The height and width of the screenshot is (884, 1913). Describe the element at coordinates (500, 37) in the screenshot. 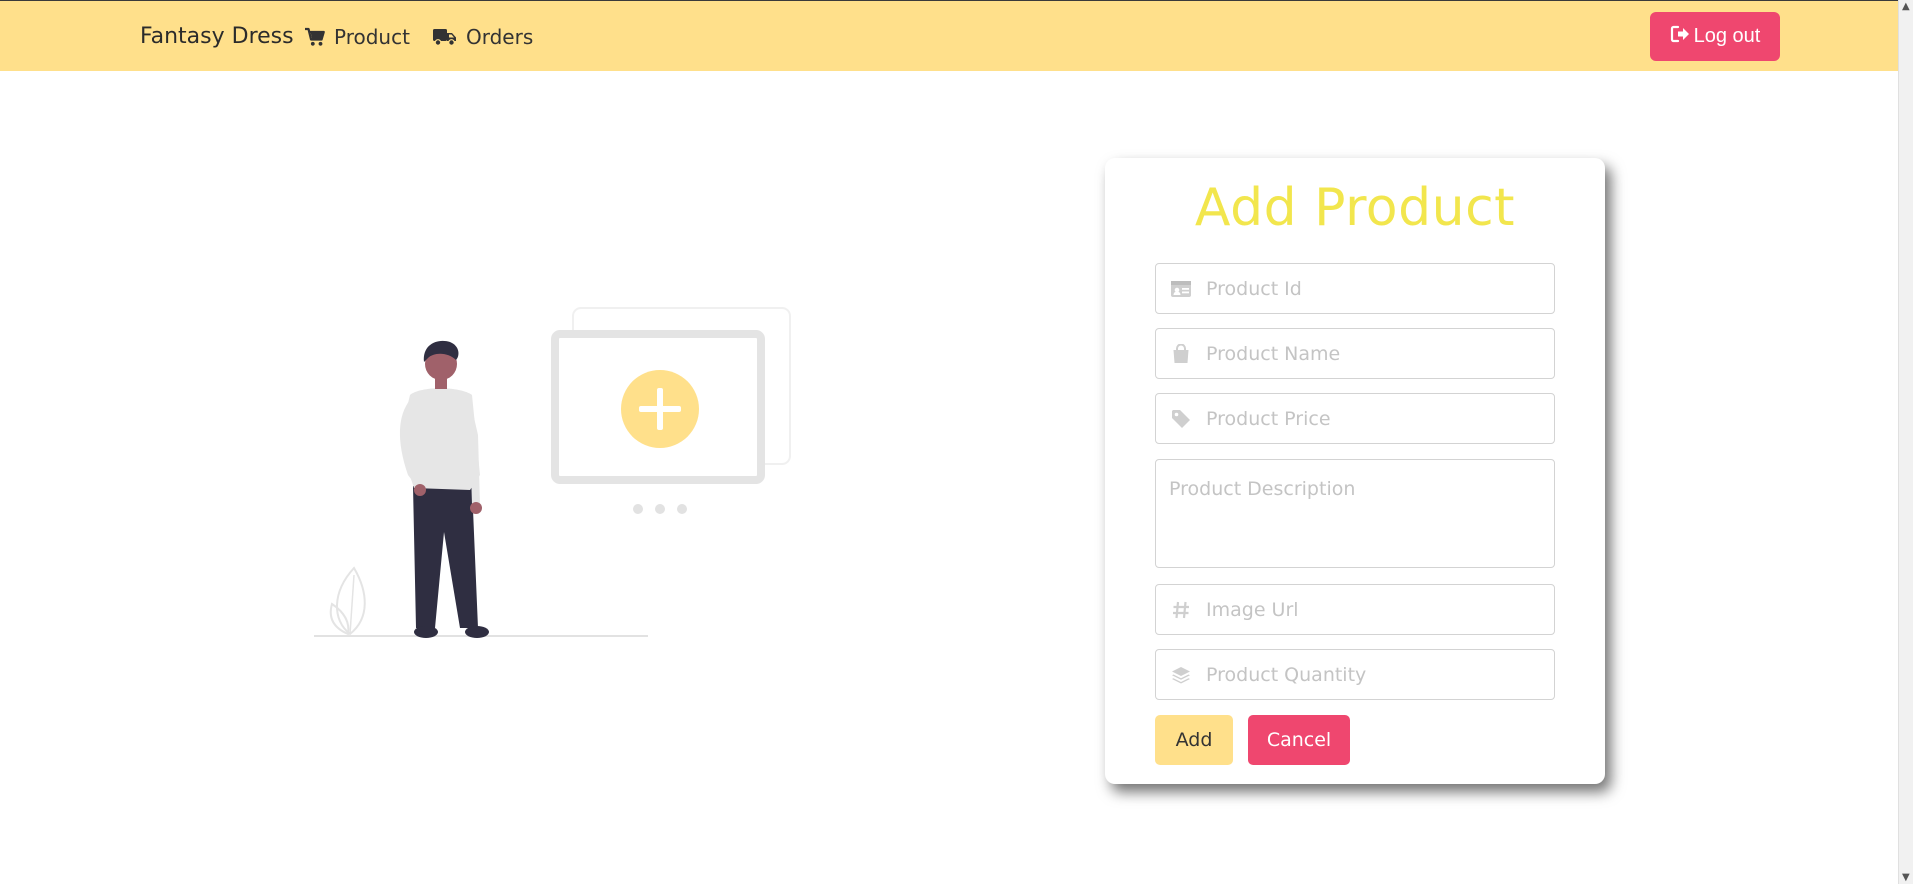

I see `nav-orders-label: Orders` at that location.